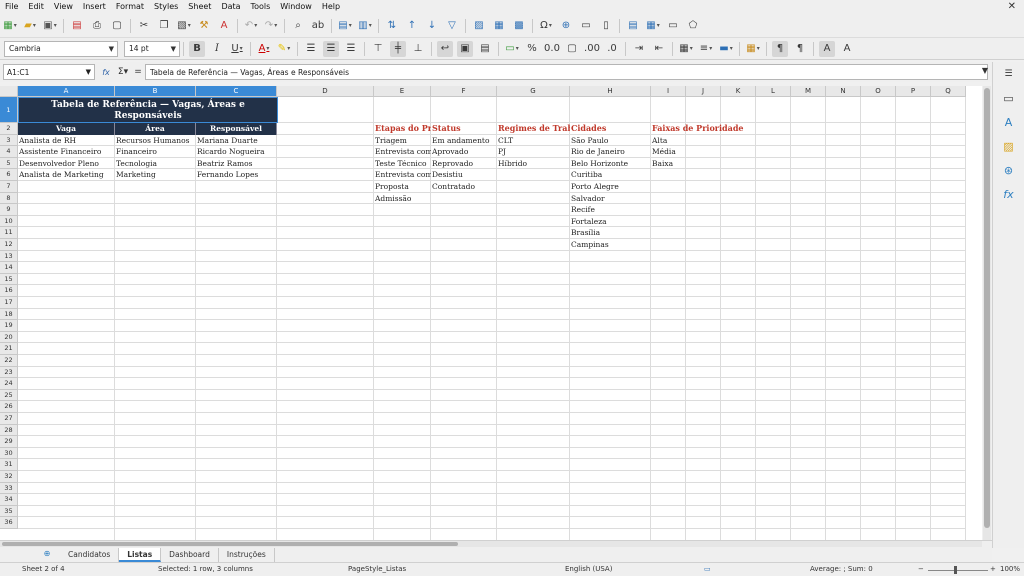  I want to click on merge-center-icon: ▣, so click(465, 48).